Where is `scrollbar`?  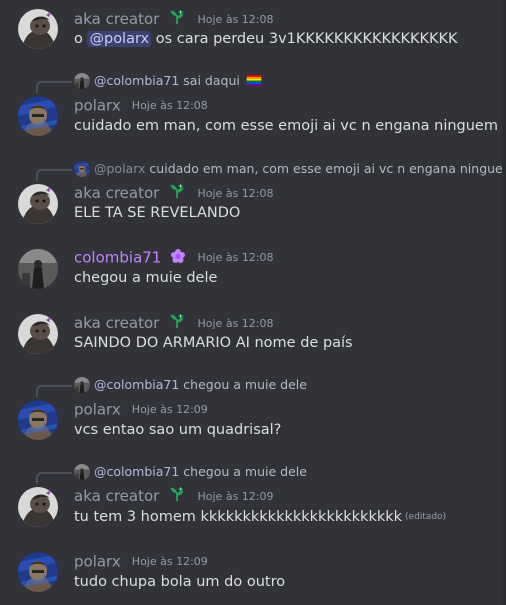 scrollbar is located at coordinates (504, 302).